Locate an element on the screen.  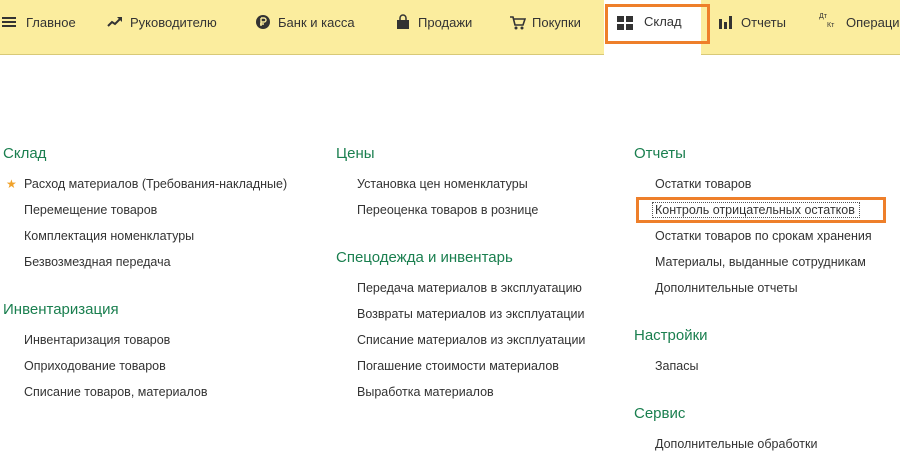
tab-purchases: Покупки is located at coordinates (544, 22).